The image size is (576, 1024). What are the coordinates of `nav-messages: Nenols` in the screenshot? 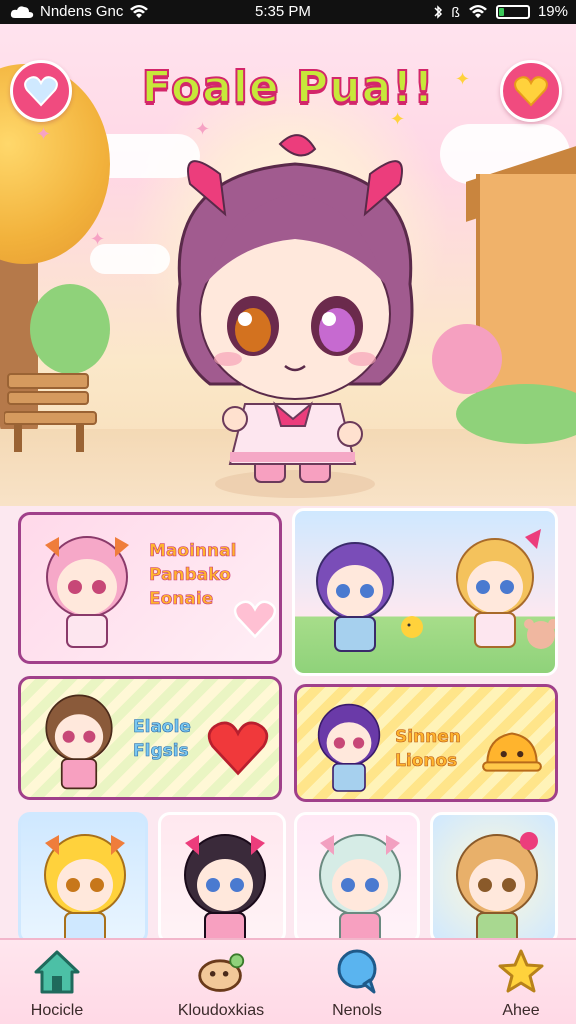 It's located at (357, 985).